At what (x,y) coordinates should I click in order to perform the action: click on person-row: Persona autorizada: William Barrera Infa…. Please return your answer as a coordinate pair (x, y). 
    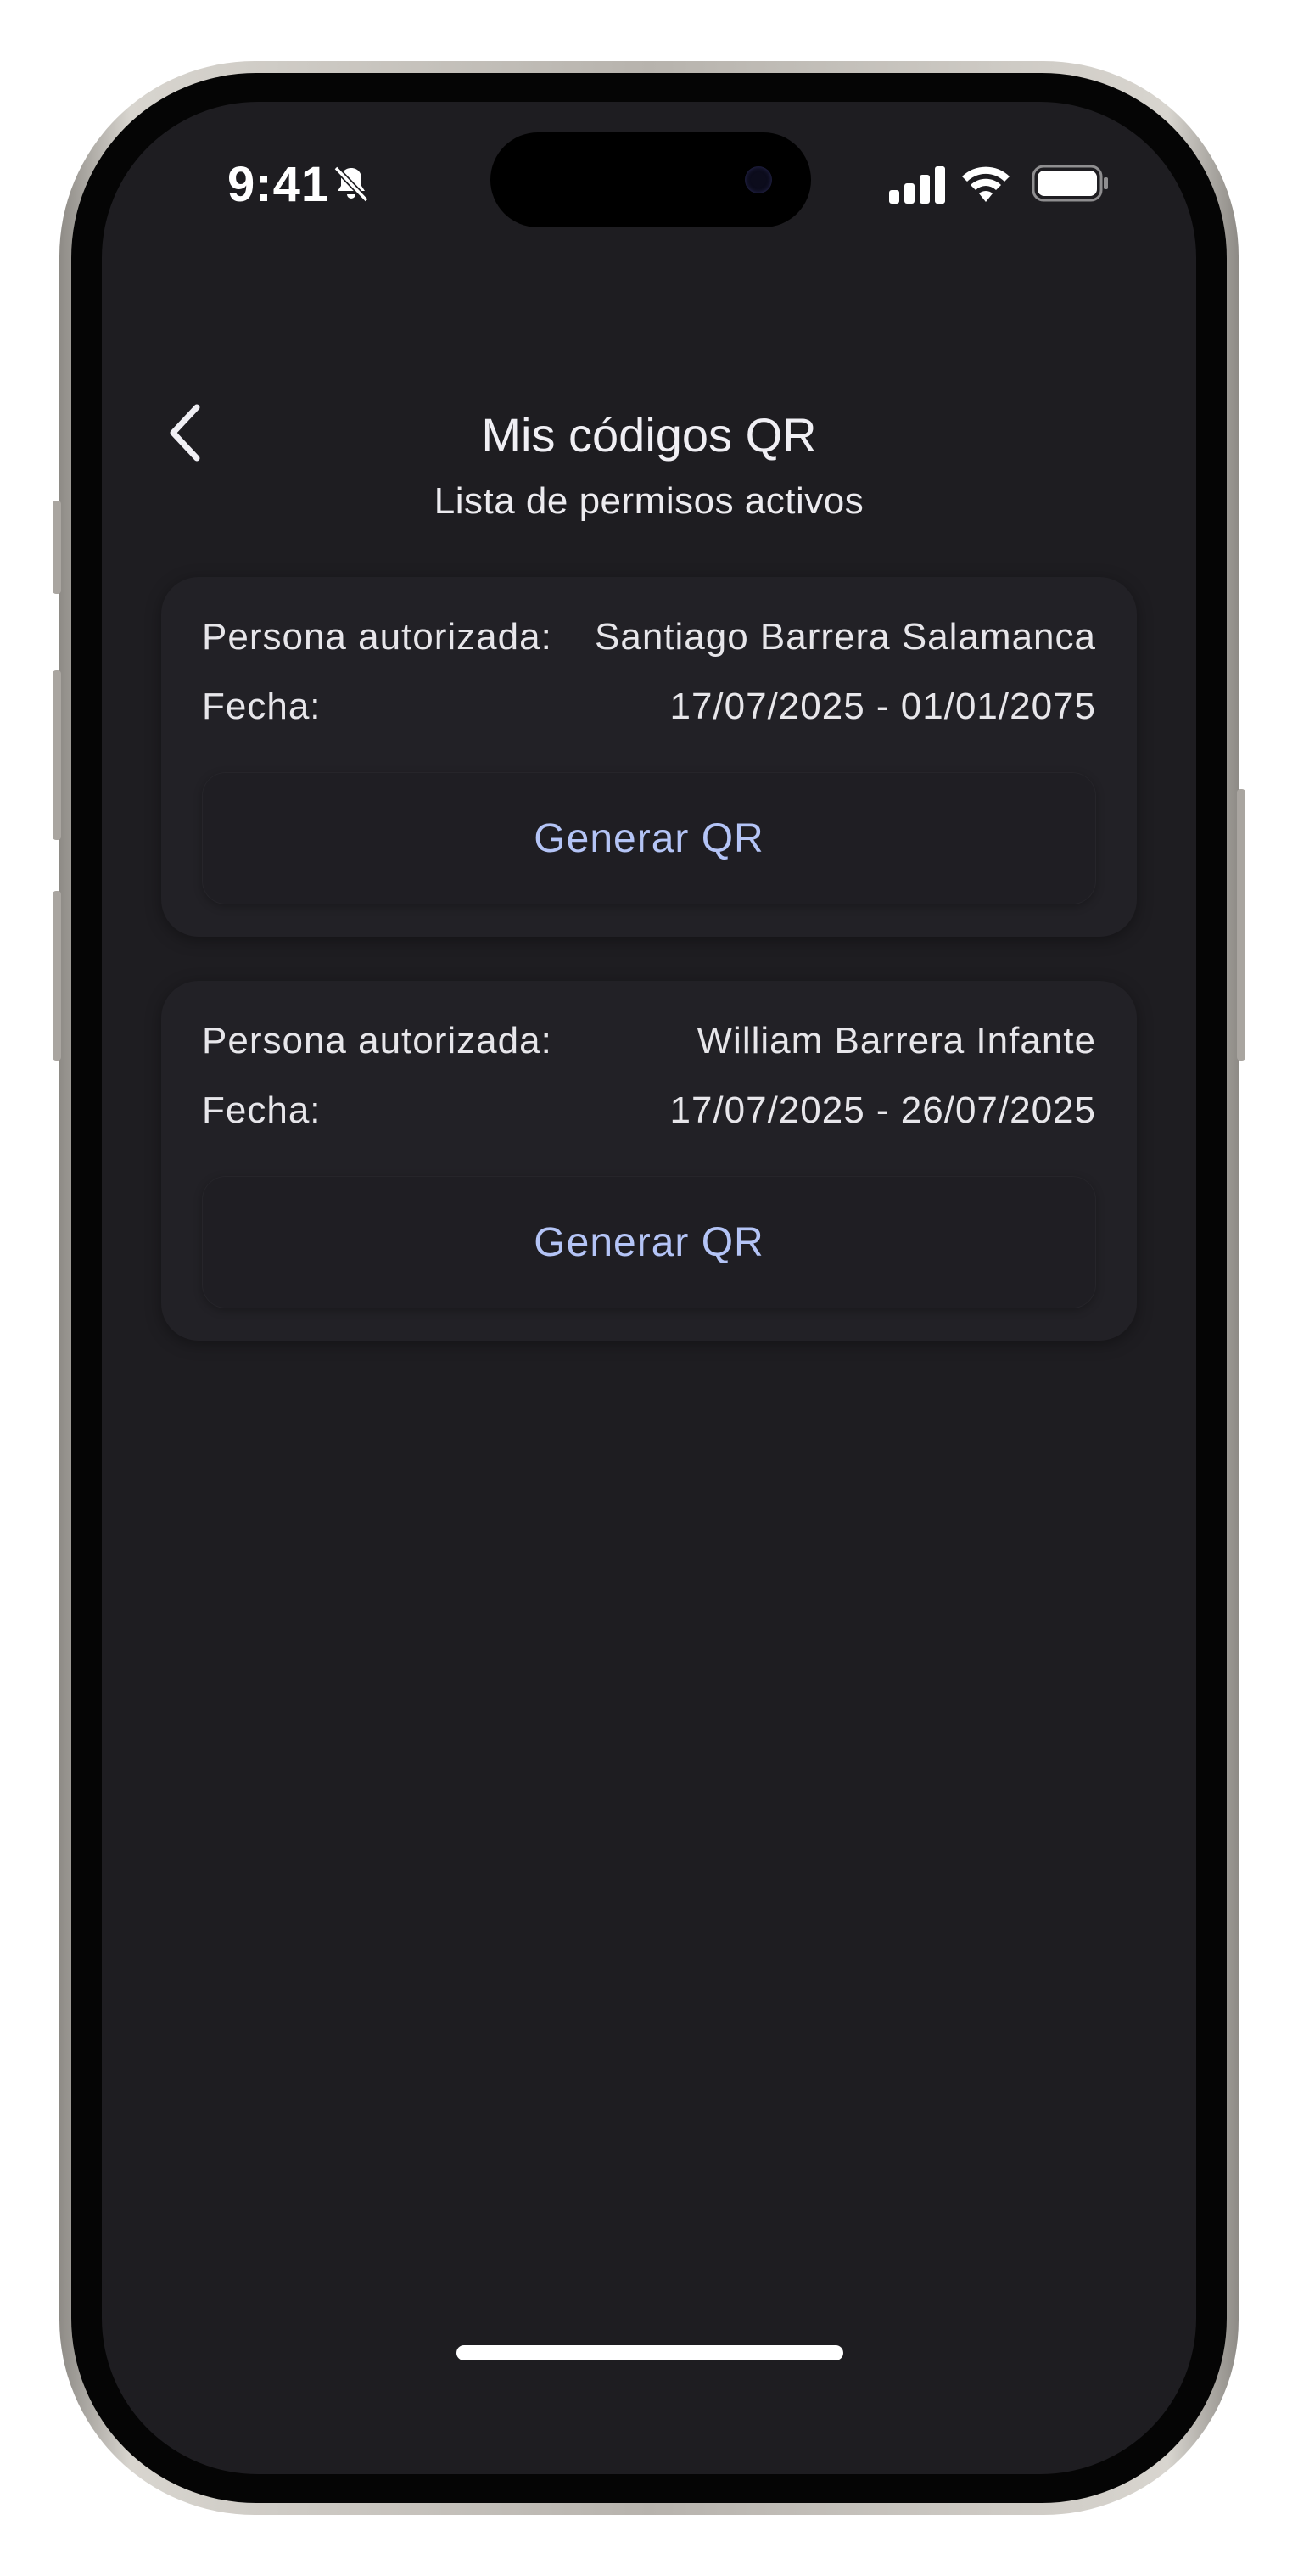
    Looking at the image, I should click on (649, 1045).